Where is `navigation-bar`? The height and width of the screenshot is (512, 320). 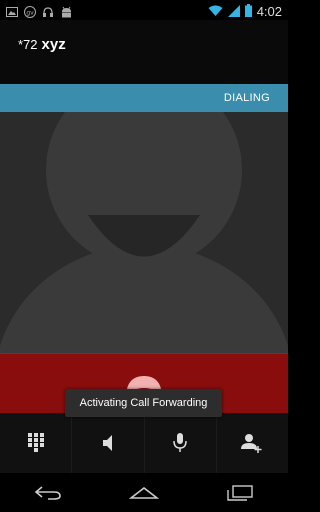
navigation-bar is located at coordinates (144, 492).